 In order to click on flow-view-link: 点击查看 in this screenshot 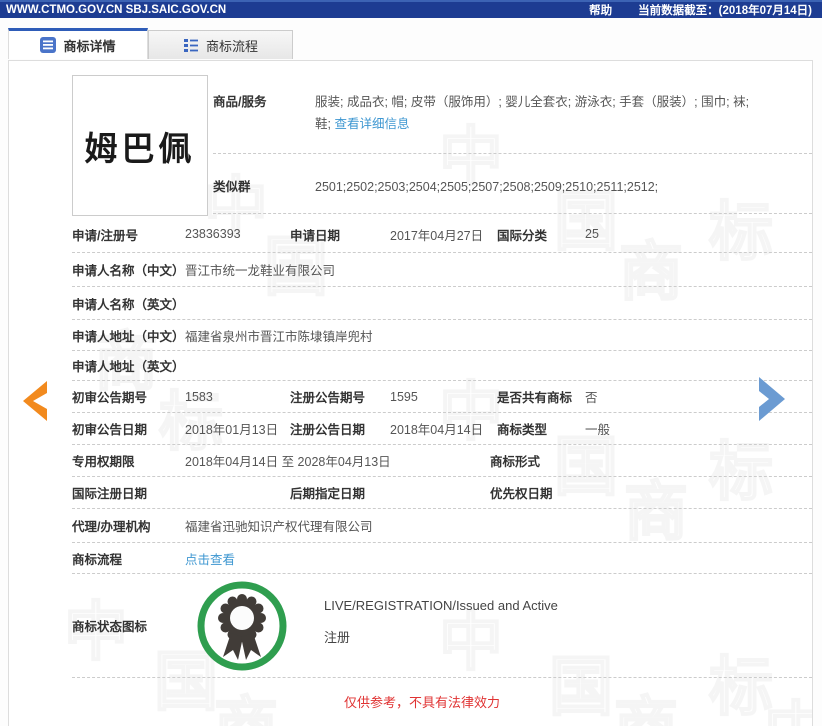, I will do `click(498, 558)`.